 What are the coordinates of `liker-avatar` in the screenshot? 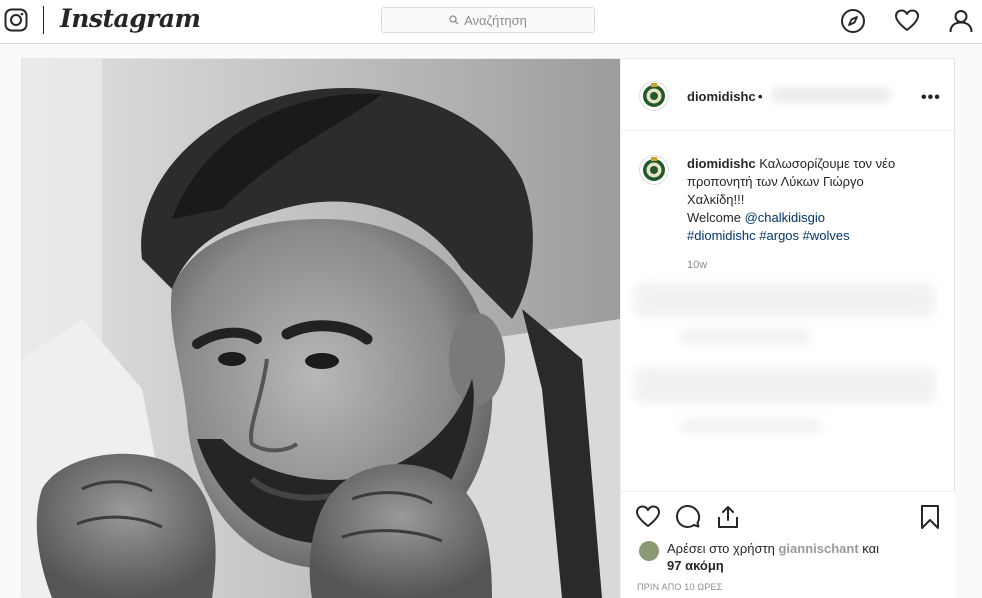 It's located at (649, 551).